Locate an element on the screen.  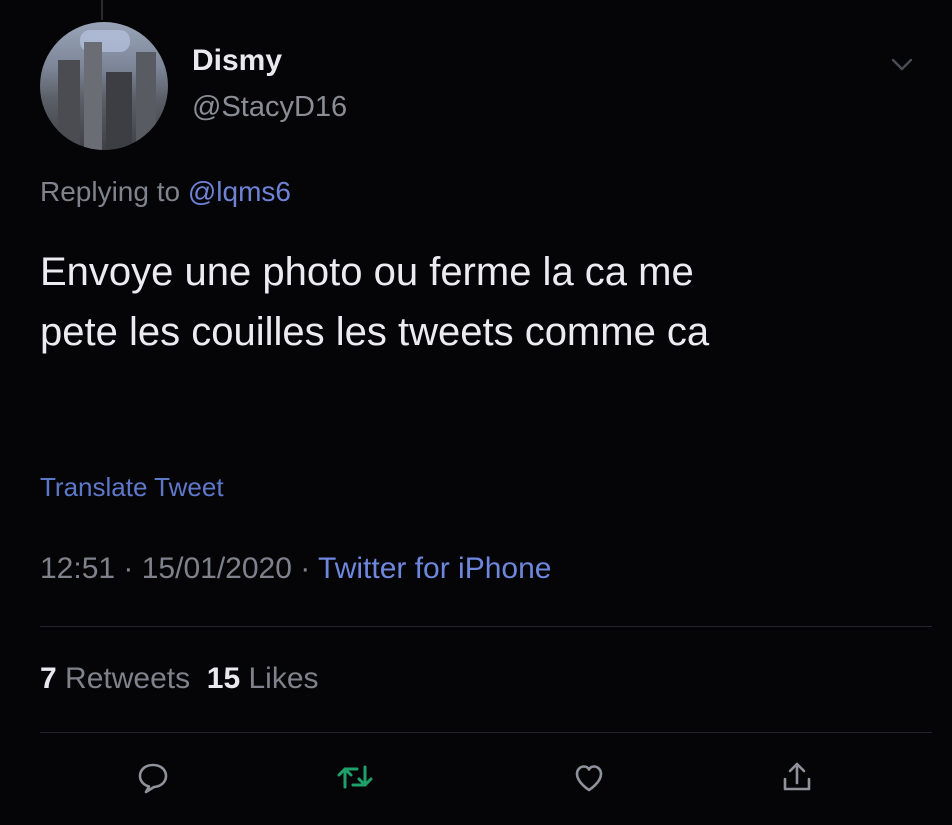
reply-mention-link: @lqms6 is located at coordinates (239, 191).